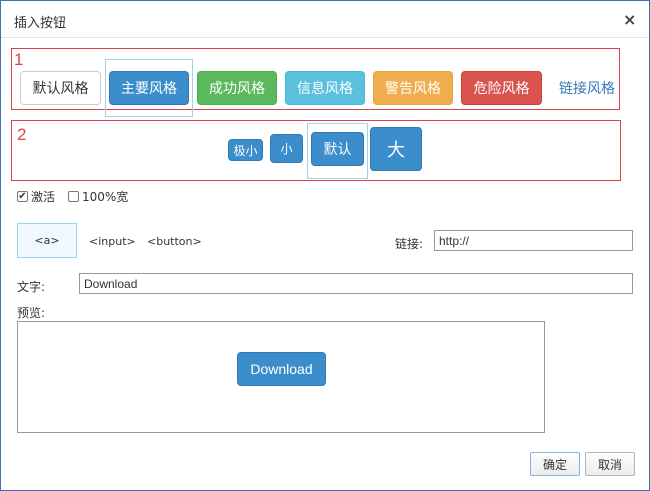 Image resolution: width=650 pixels, height=491 pixels. What do you see at coordinates (31, 287) in the screenshot?
I see `text-label: 文字:` at bounding box center [31, 287].